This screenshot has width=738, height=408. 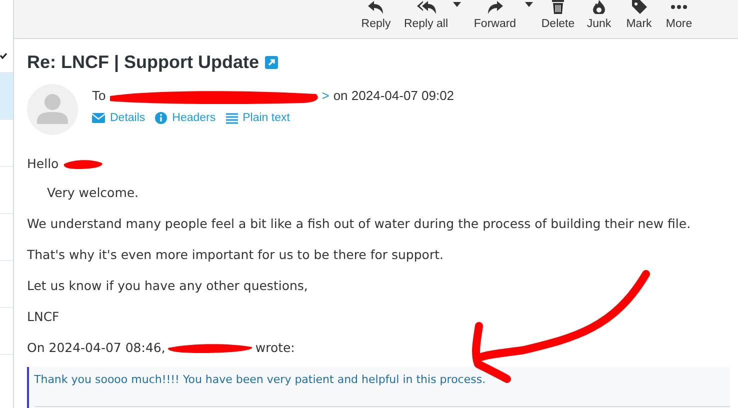 I want to click on body-paragraph: That's why it's even more important for us to be there for support., so click(x=235, y=255).